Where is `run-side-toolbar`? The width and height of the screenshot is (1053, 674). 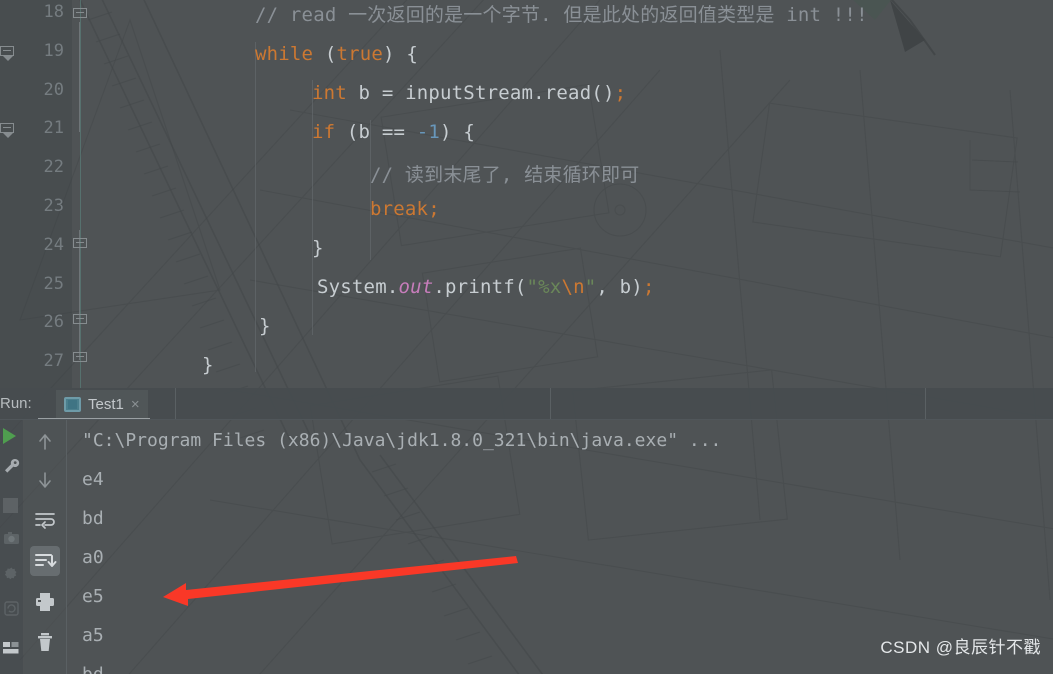
run-side-toolbar is located at coordinates (11, 547).